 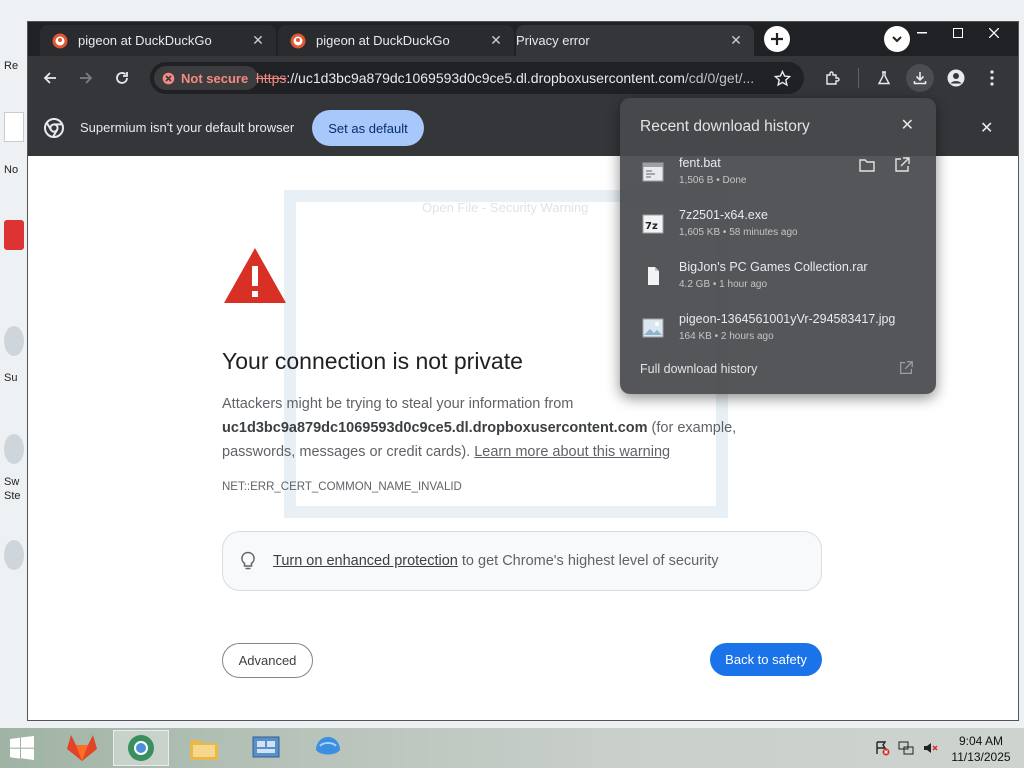 I want to click on download-panel-title: Recent download history, so click(x=725, y=126).